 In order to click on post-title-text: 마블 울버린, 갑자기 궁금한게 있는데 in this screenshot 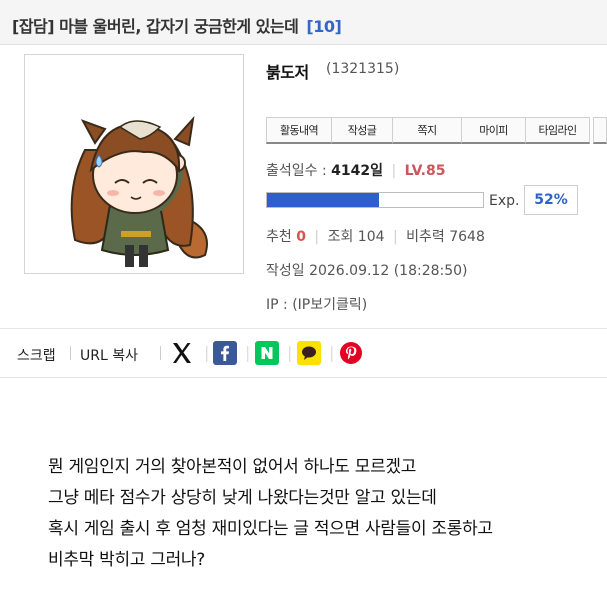, I will do `click(179, 26)`.